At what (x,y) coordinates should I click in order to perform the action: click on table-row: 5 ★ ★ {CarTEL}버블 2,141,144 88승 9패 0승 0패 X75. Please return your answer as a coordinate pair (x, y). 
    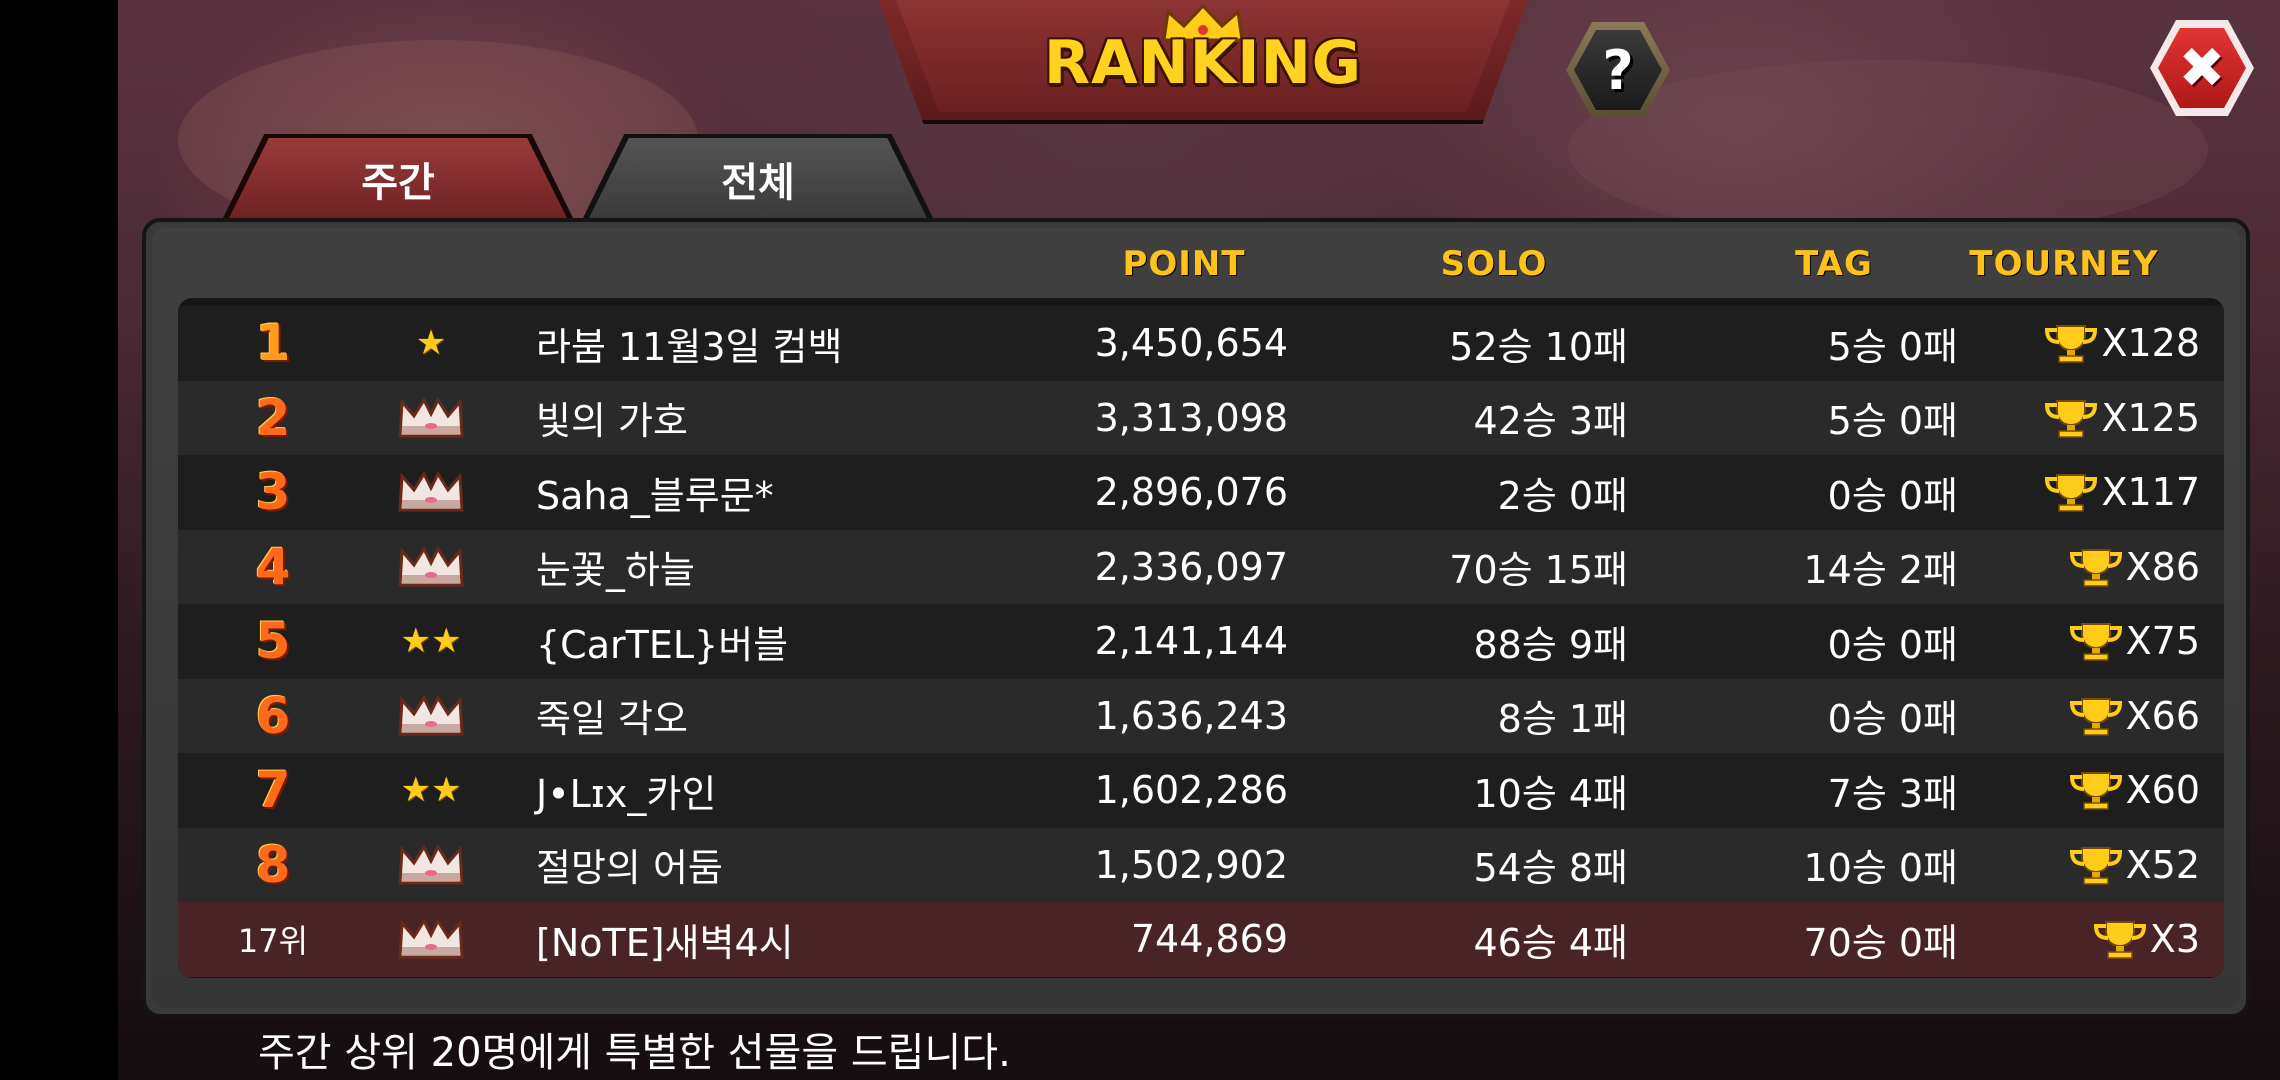
    Looking at the image, I should click on (1201, 641).